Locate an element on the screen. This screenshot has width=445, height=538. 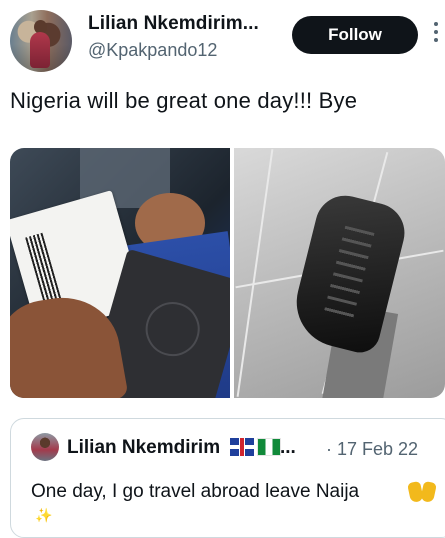
raising-hands-icon is located at coordinates (422, 491).